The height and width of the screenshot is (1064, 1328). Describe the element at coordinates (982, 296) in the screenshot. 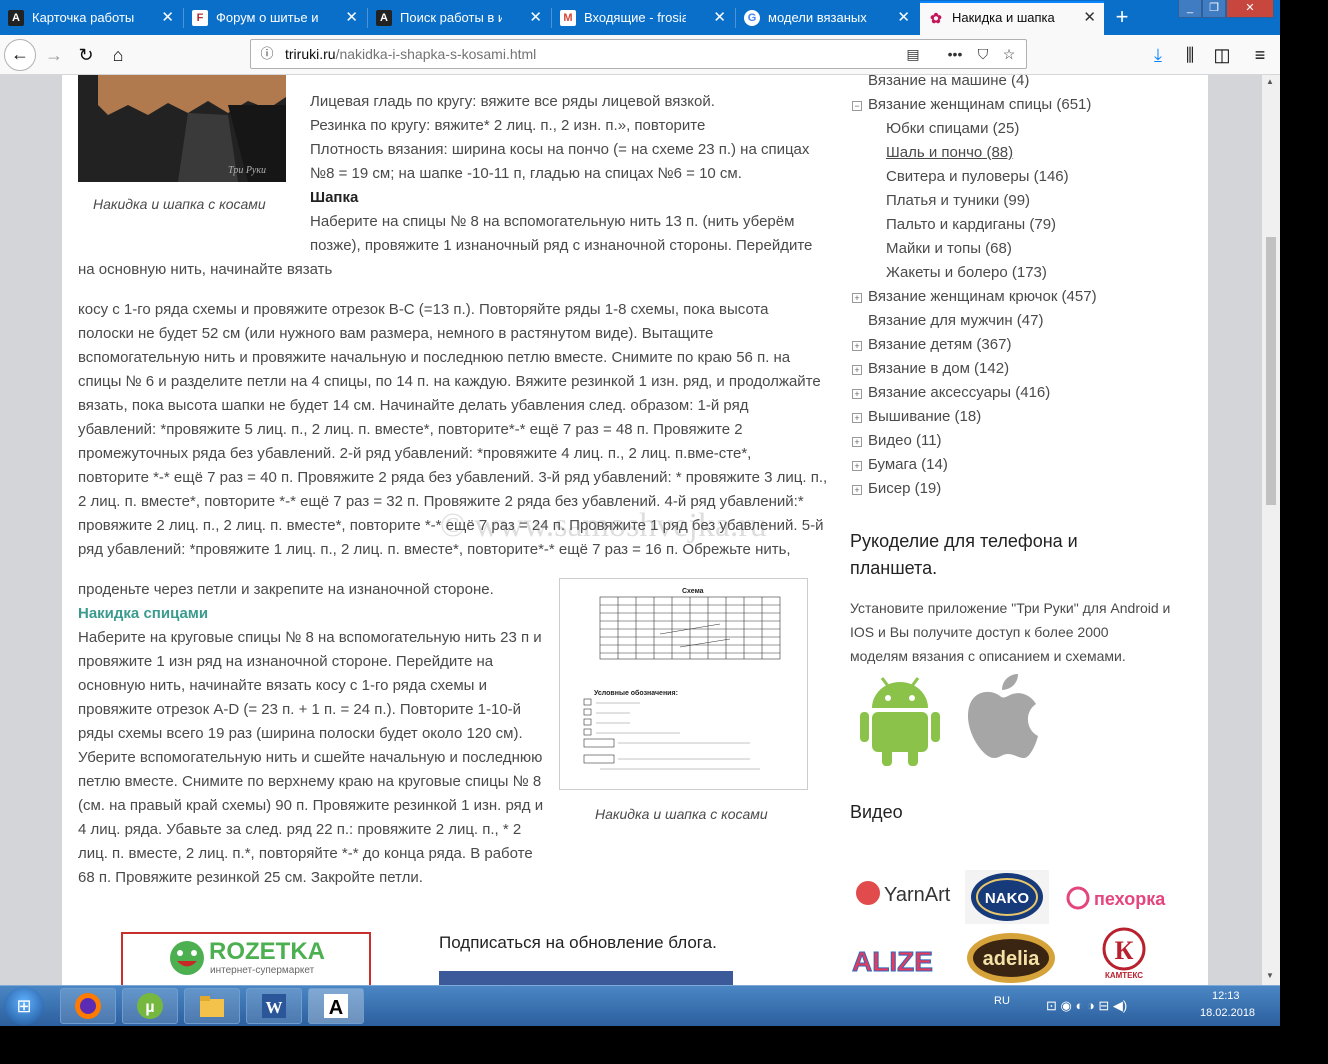

I see `sidebar-category-label: Вязание женщинам крючок (457)` at that location.